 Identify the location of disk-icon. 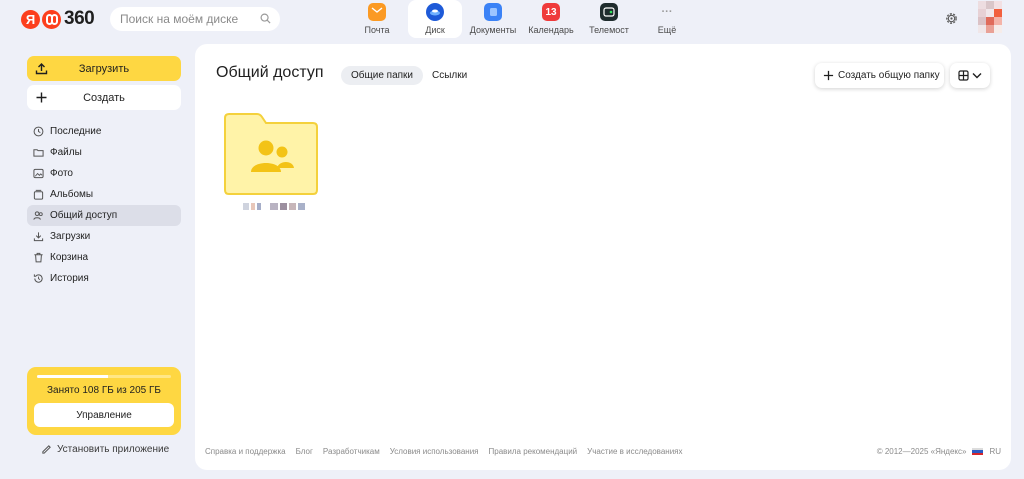
(435, 12).